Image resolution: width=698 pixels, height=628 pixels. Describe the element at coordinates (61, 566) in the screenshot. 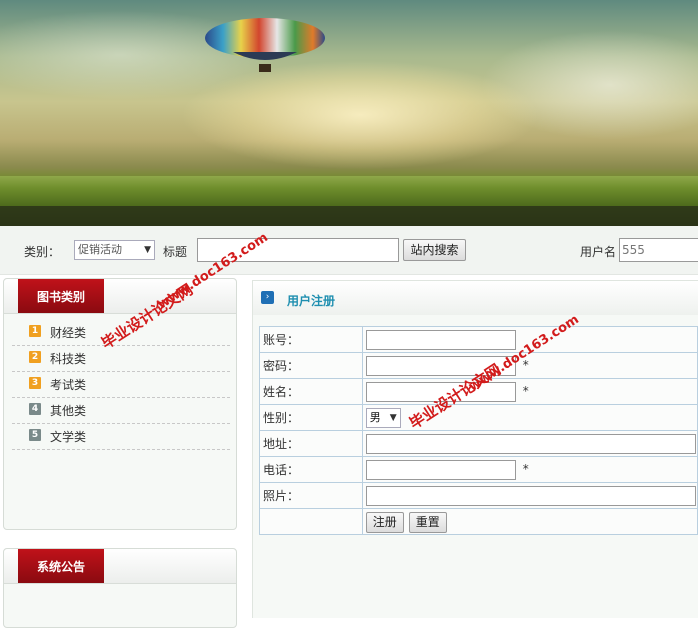

I see `announcements-title: 系统公告` at that location.